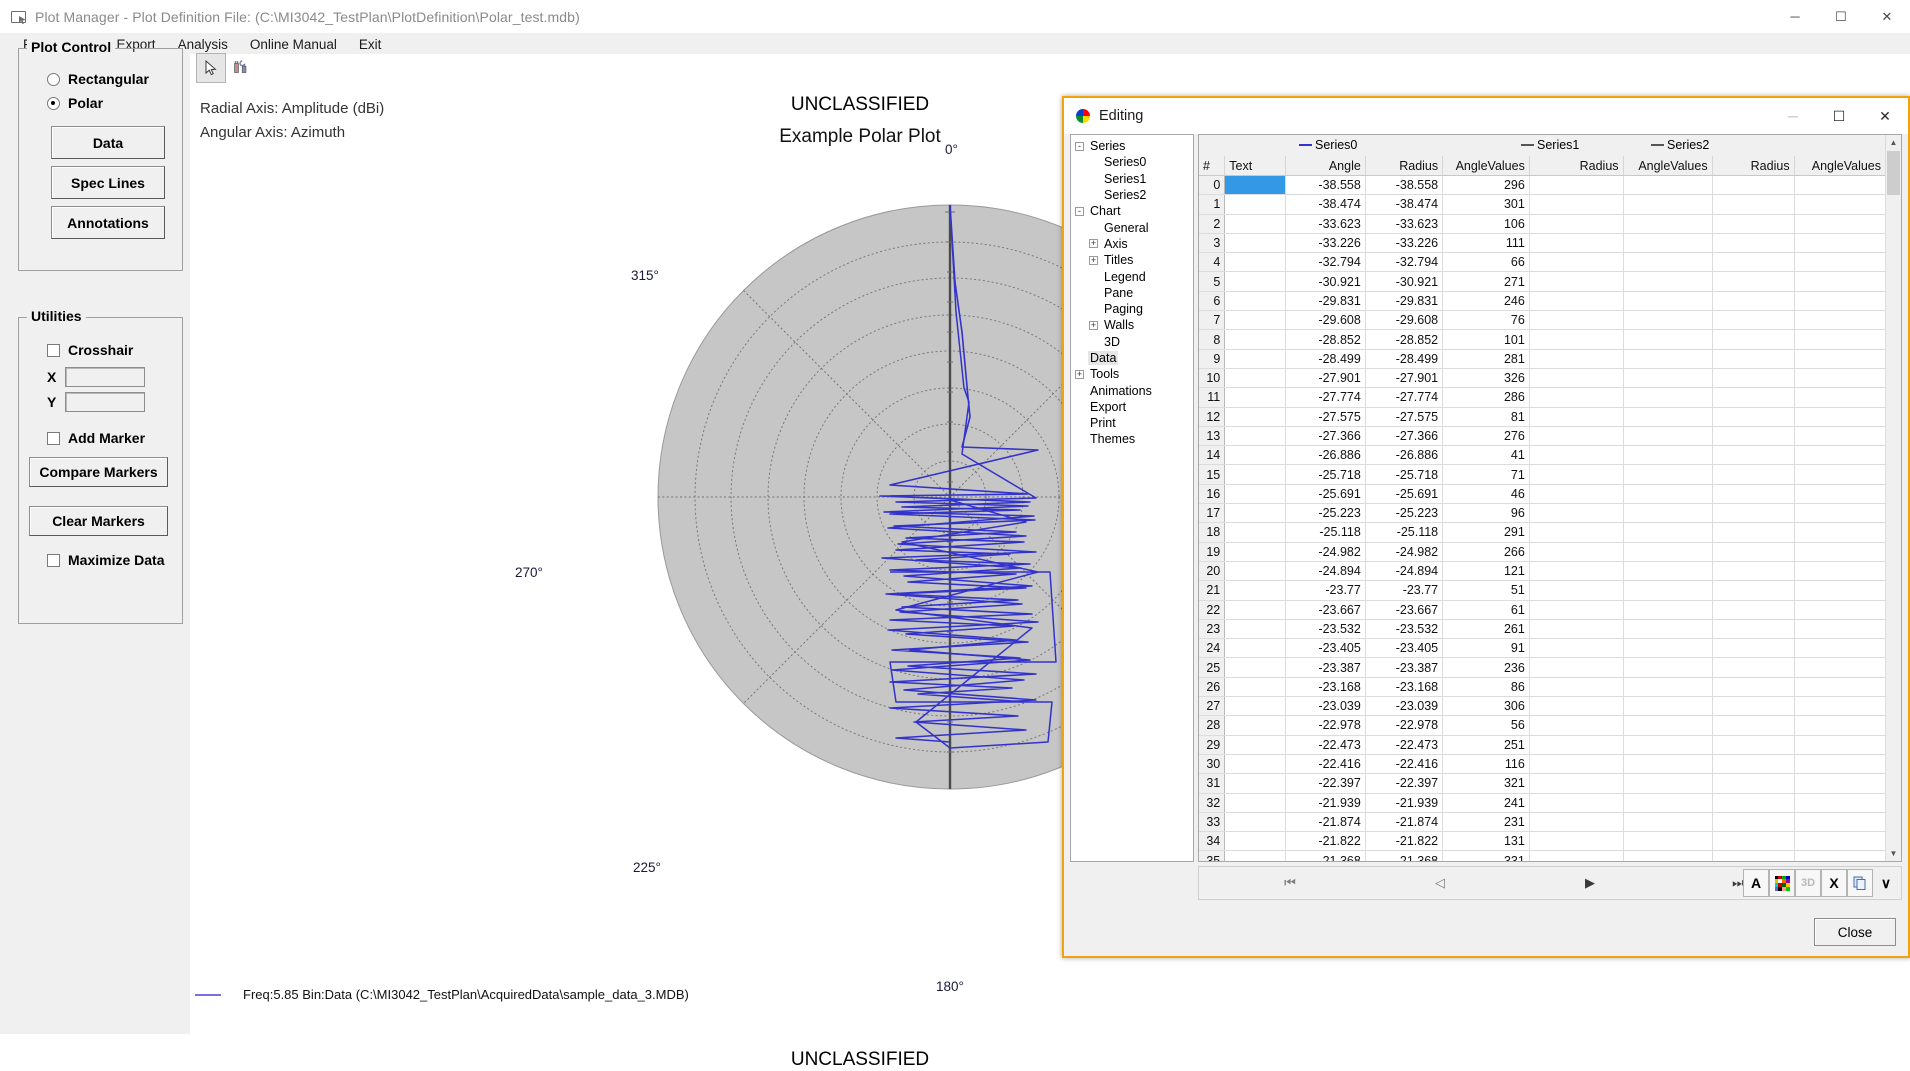 The height and width of the screenshot is (1071, 1910). I want to click on col-radius-2: Radius, so click(1753, 166).